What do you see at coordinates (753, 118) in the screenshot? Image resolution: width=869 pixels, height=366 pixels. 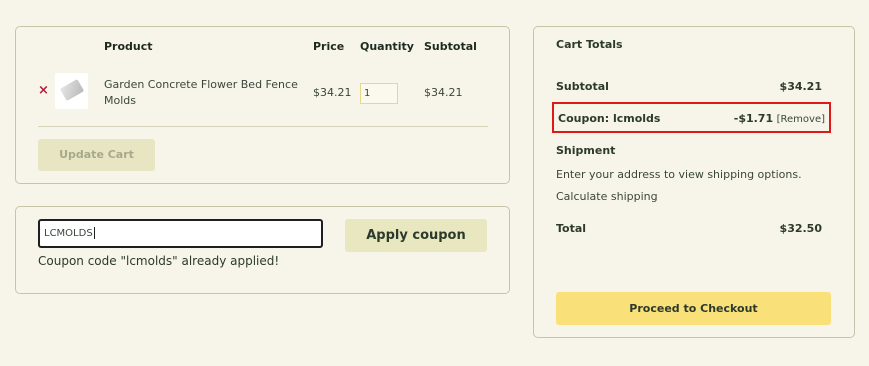 I see `coupon-discount: -$1.71` at bounding box center [753, 118].